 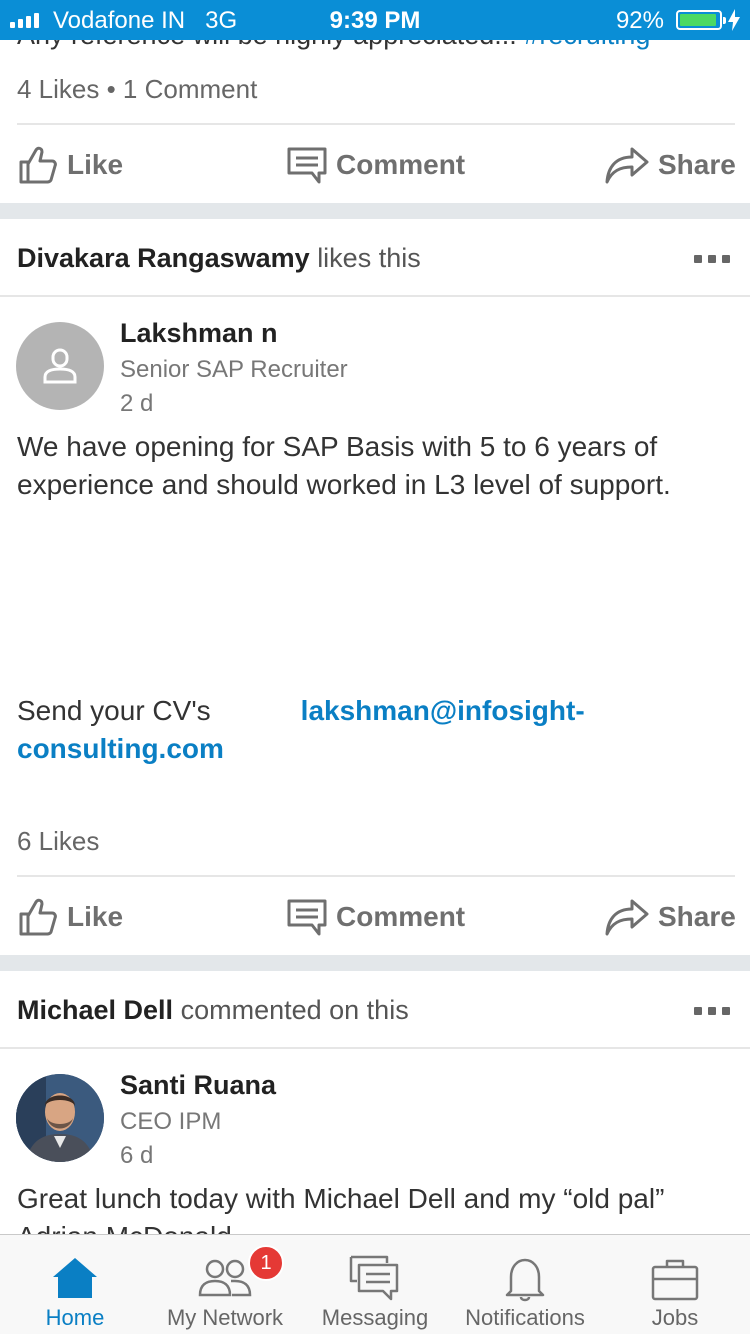 I want to click on post-age: 6 d, so click(x=137, y=1155).